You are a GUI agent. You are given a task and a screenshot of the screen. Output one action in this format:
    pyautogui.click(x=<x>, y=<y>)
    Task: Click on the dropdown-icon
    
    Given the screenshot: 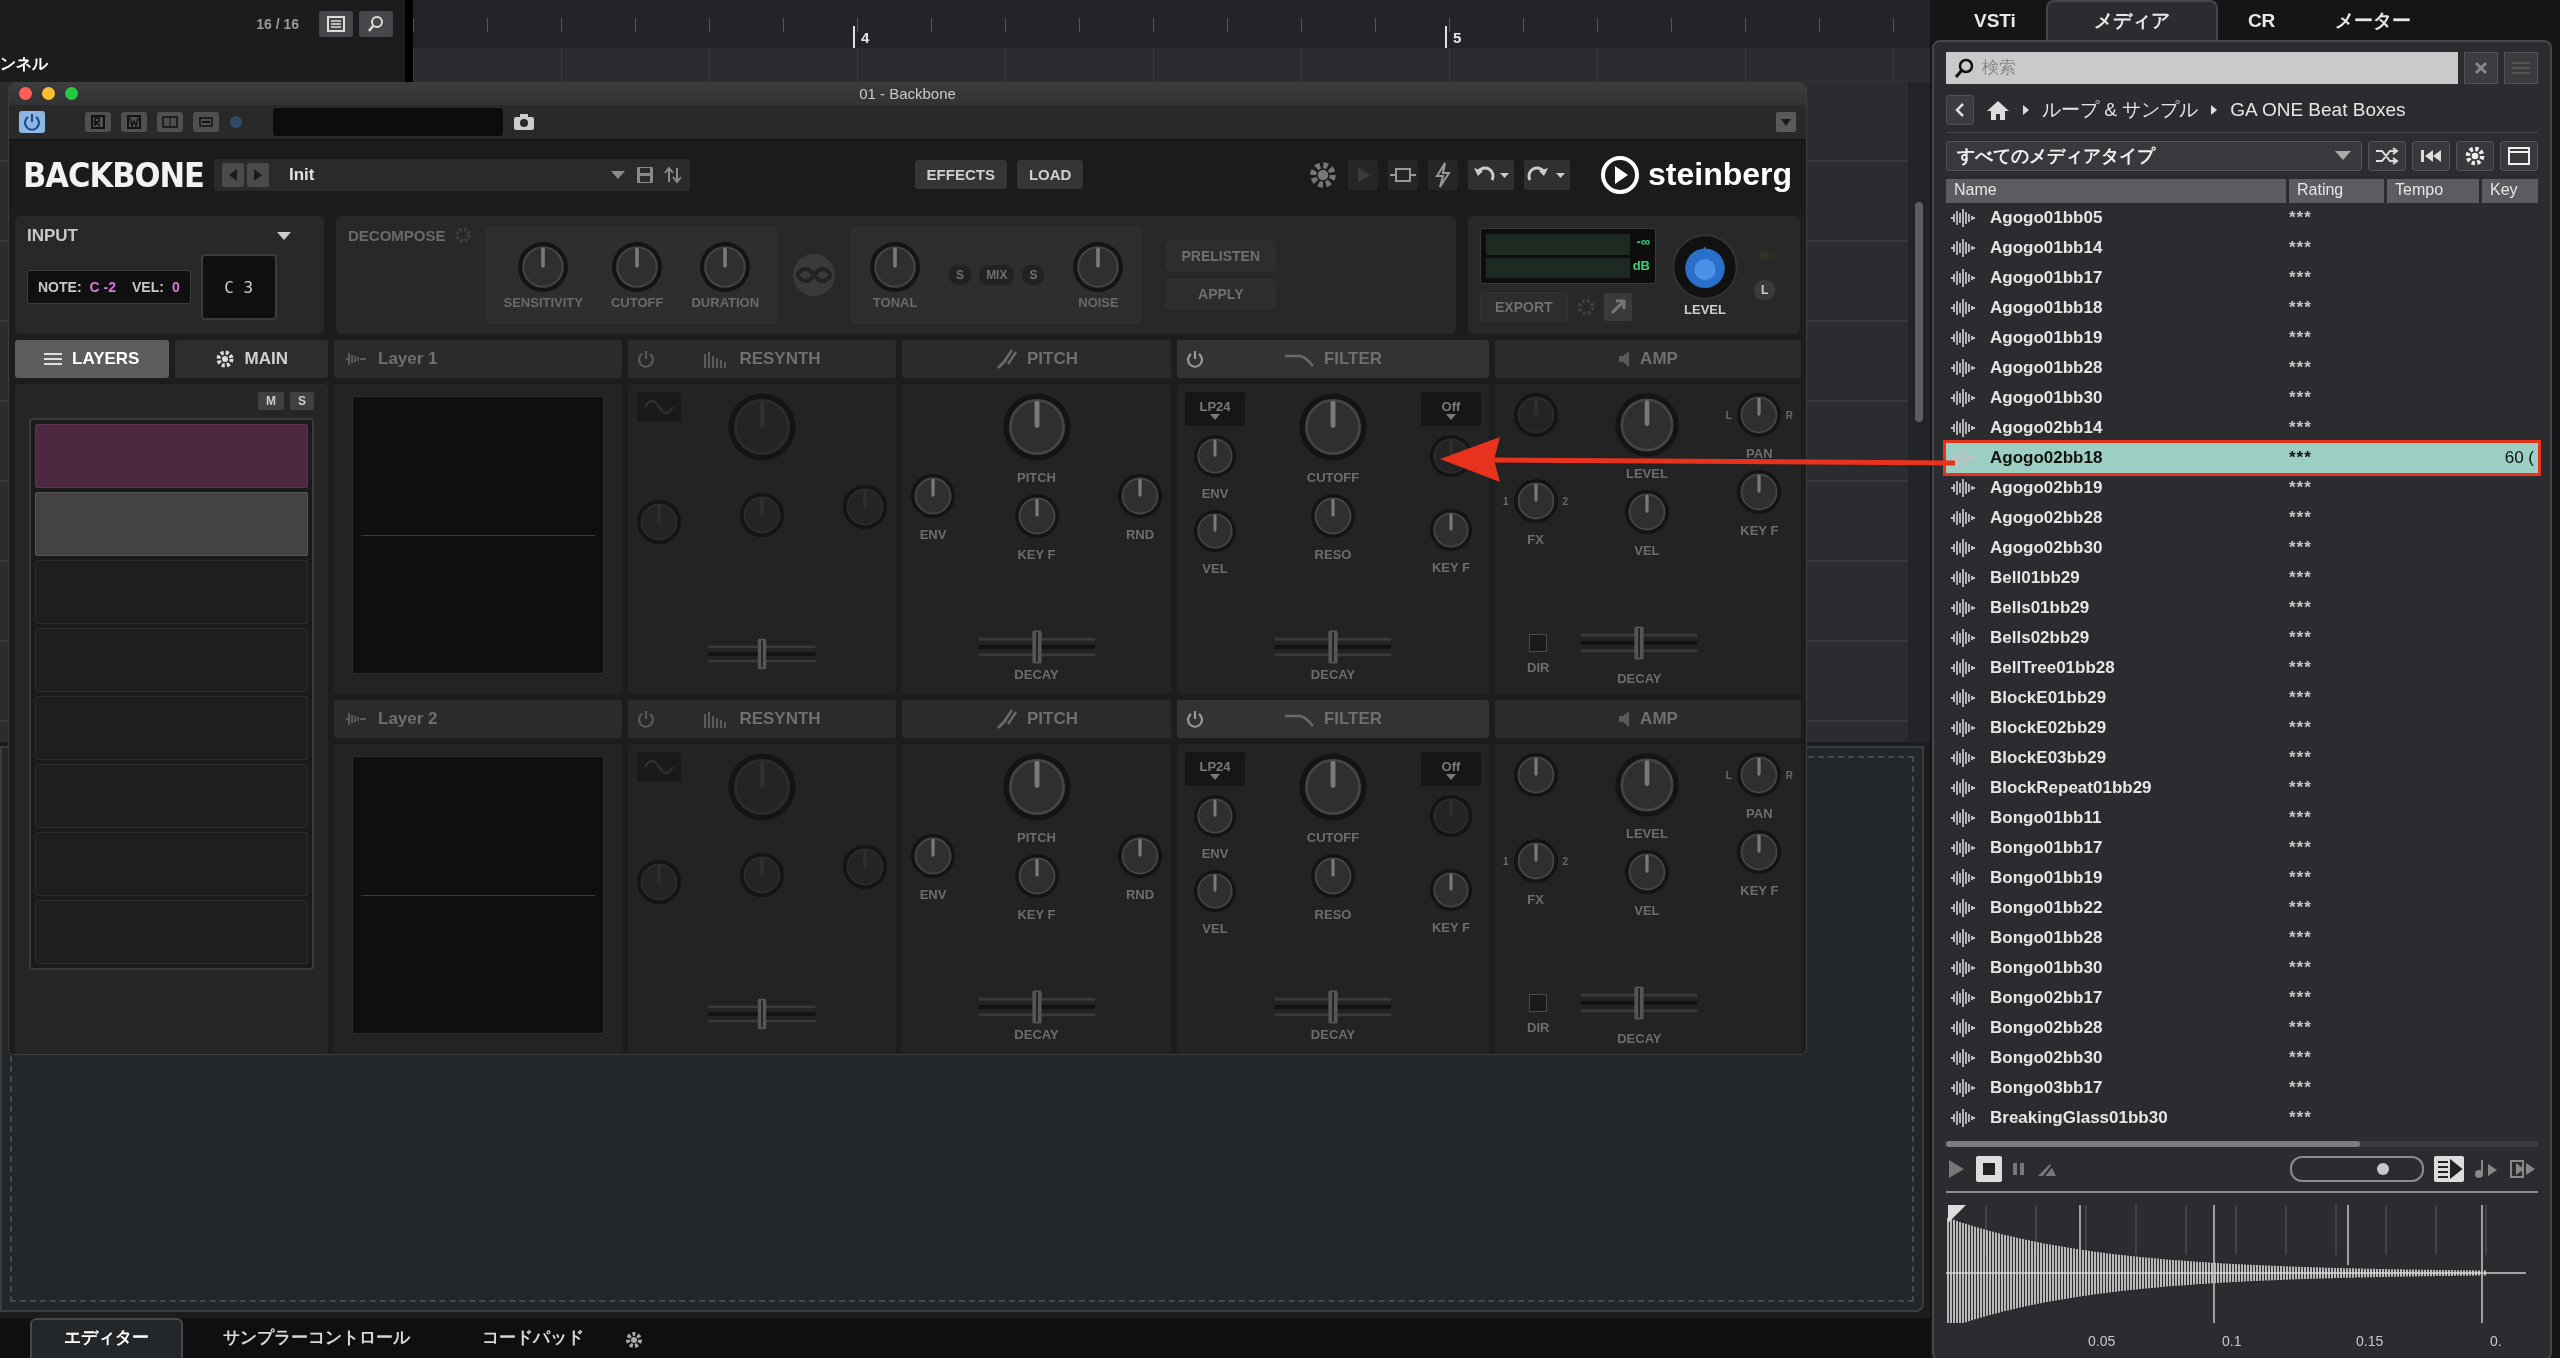 What is the action you would take?
    pyautogui.click(x=1786, y=121)
    